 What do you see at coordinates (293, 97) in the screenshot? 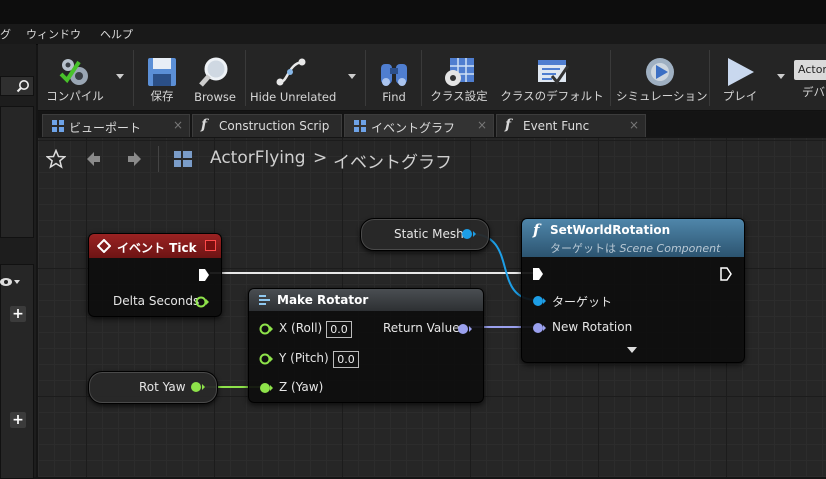
I see `hide-unrelated-label: Hide Unrelated` at bounding box center [293, 97].